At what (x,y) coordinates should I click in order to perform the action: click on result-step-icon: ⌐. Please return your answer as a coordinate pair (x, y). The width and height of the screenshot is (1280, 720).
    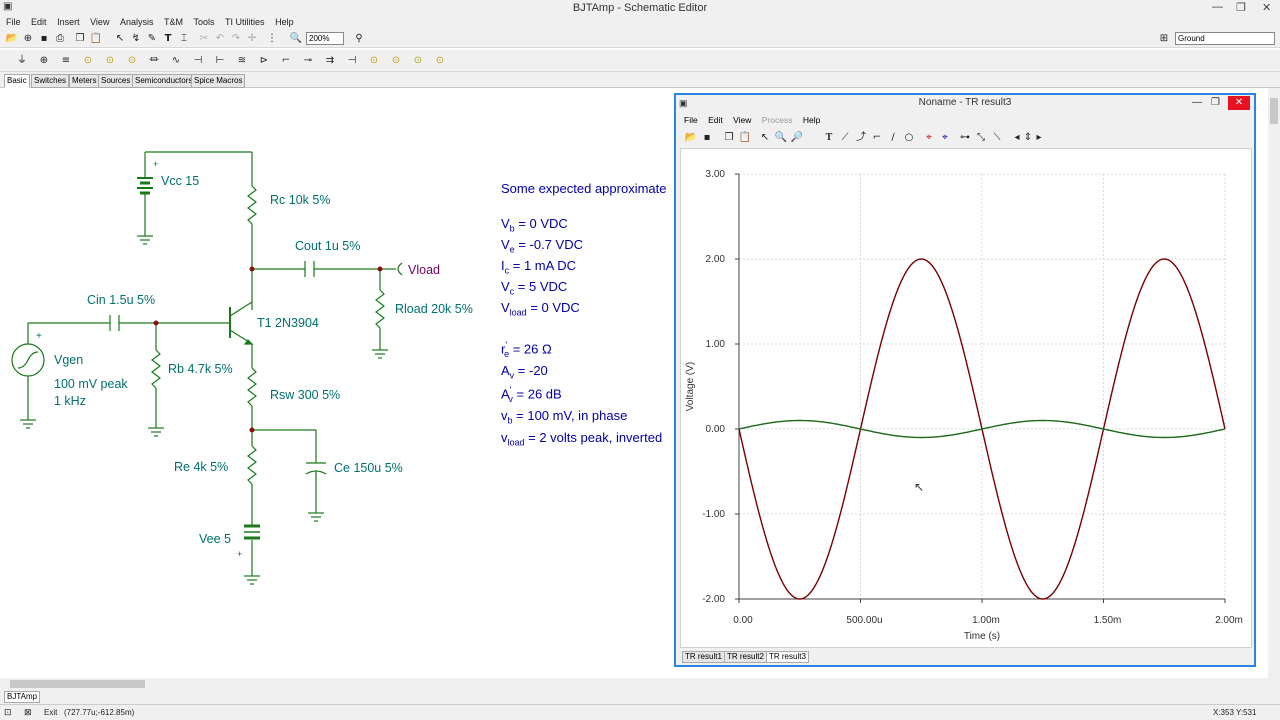
    Looking at the image, I should click on (877, 138).